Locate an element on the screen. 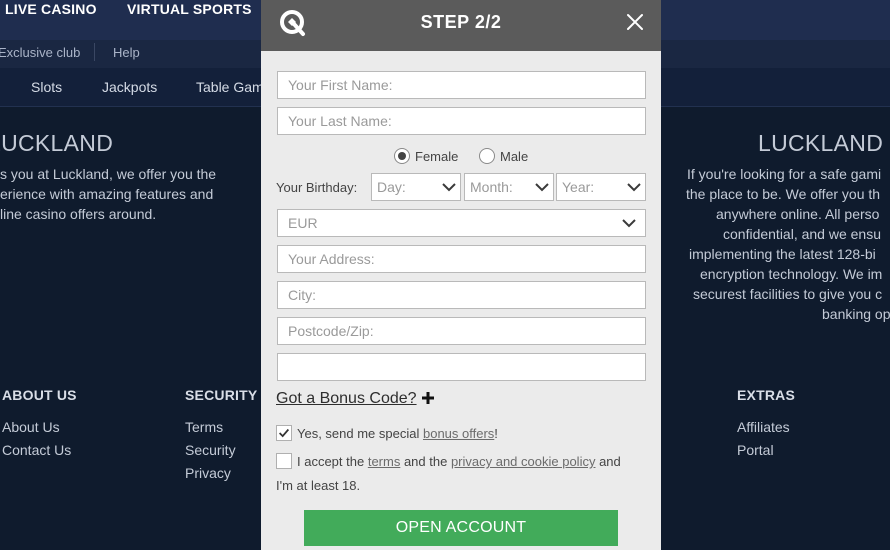  left-section-heading: LUCKLAND is located at coordinates (57, 143).